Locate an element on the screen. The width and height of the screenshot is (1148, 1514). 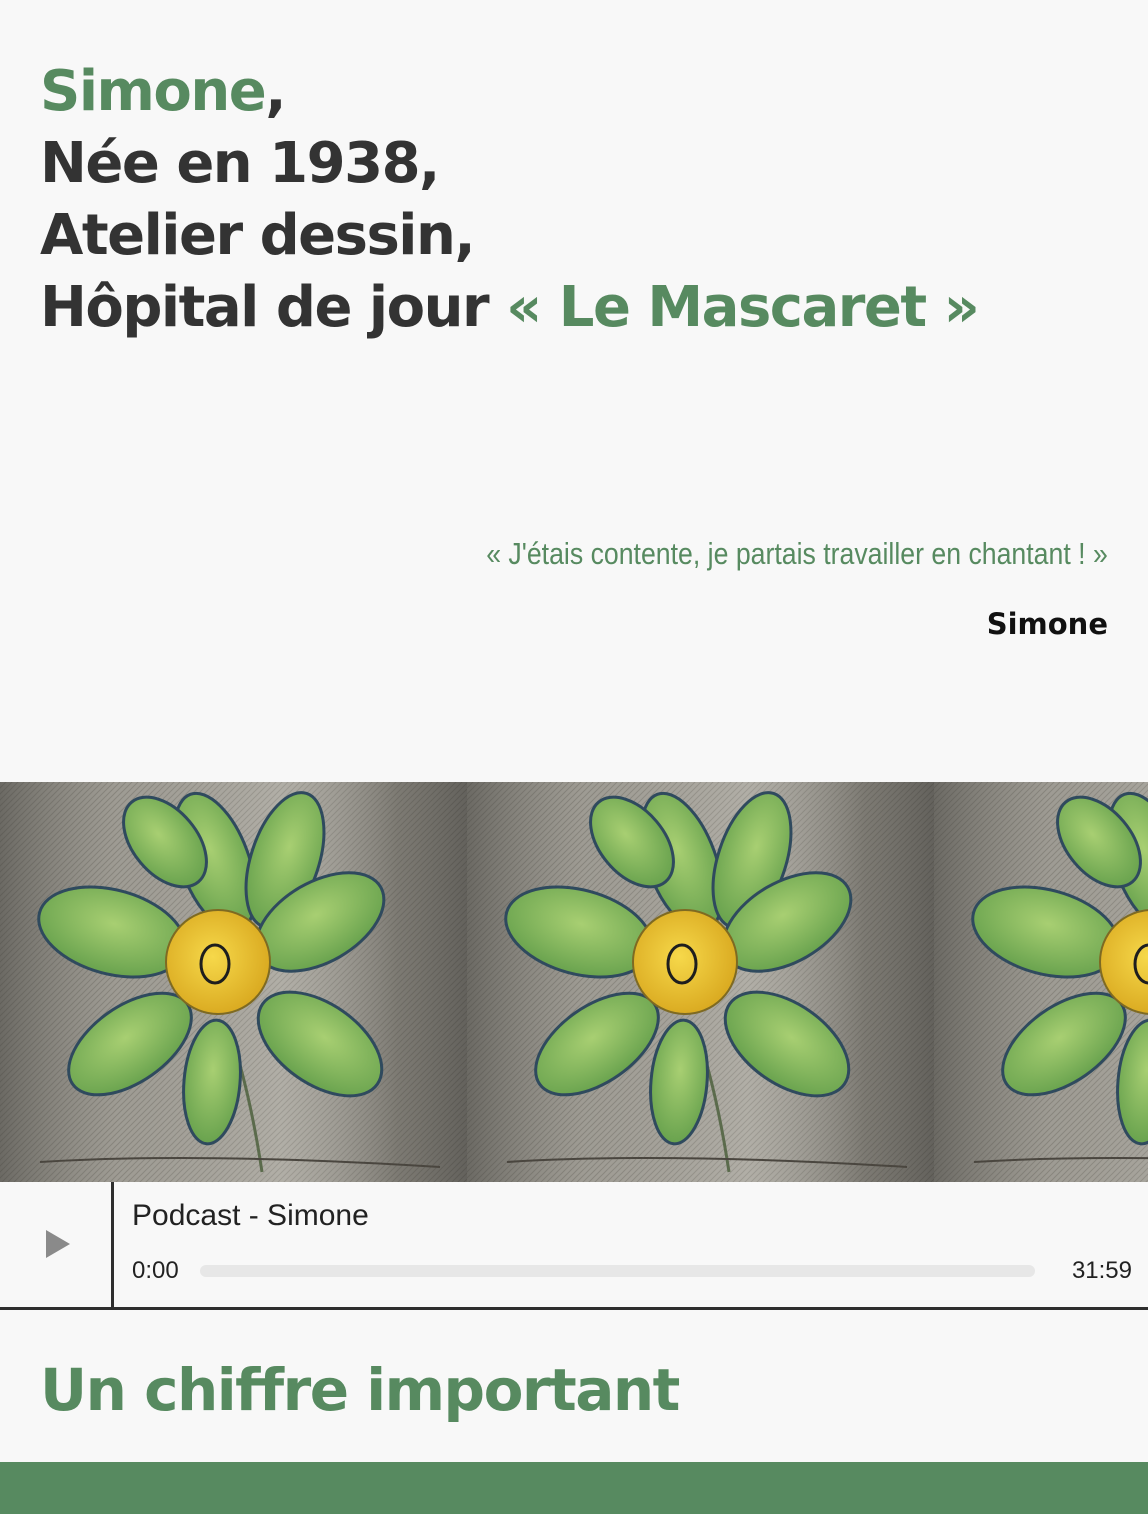
hero-name-suffix: , is located at coordinates (275, 91).